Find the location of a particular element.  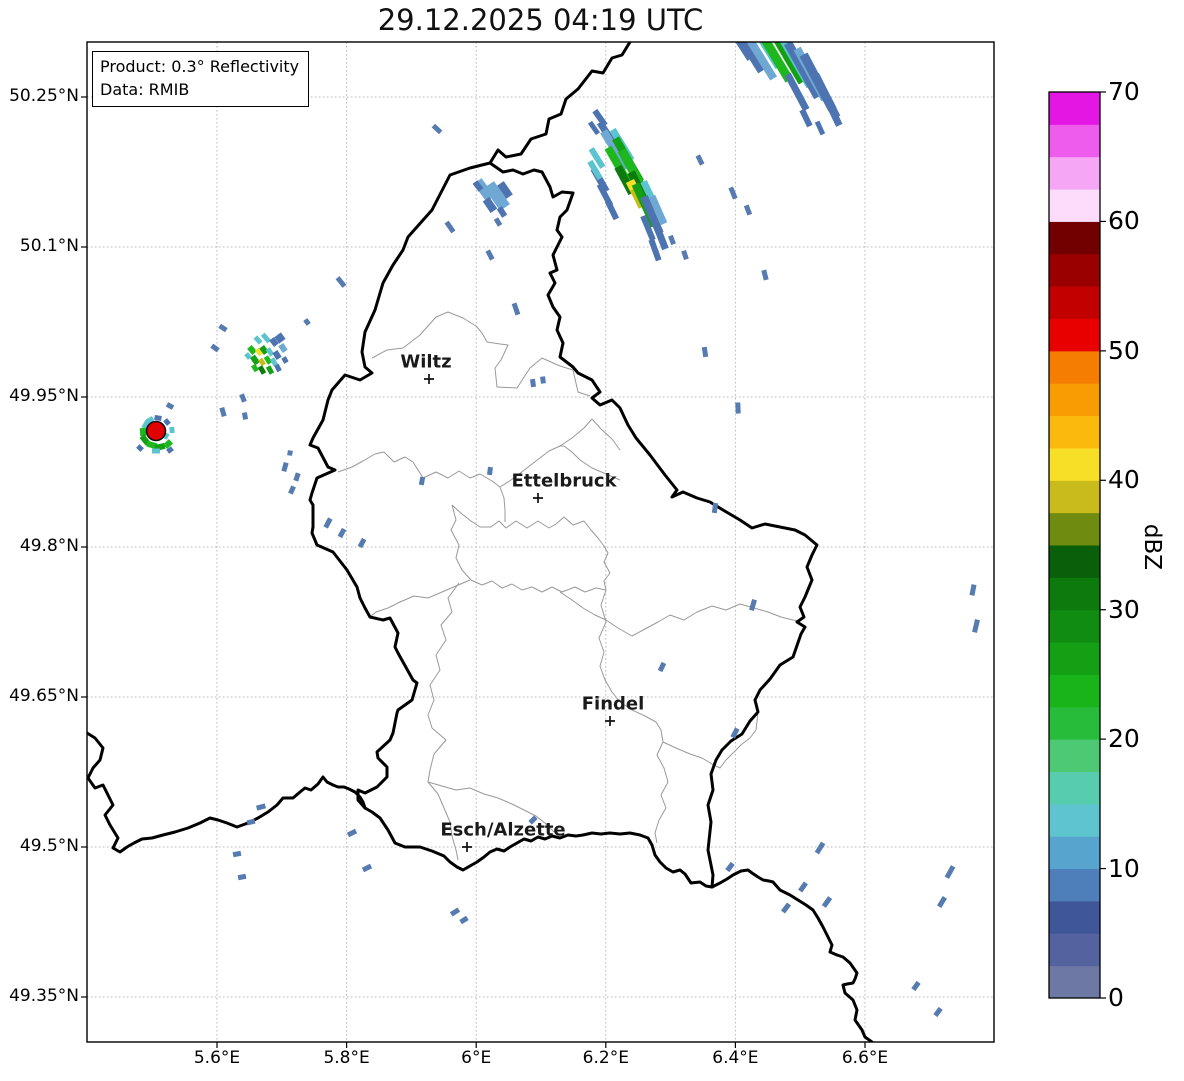

x-tick-label: 5.6°E is located at coordinates (217, 1058).